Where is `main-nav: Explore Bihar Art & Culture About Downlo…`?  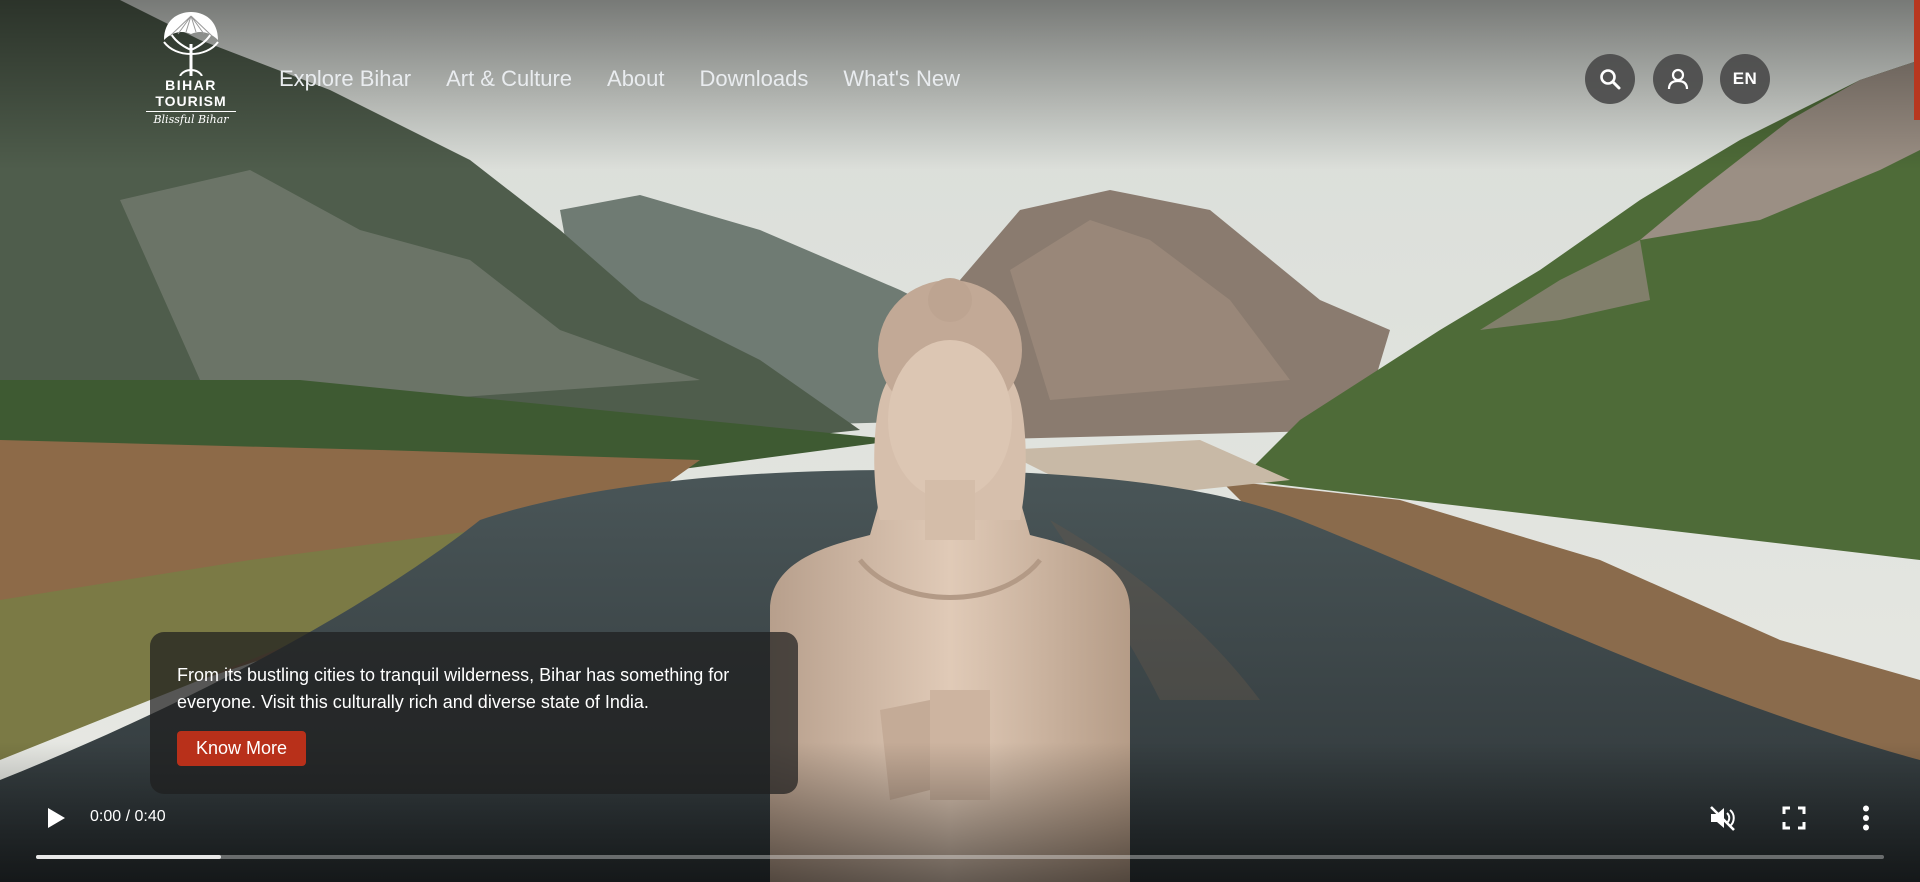 main-nav: Explore Bihar Art & Culture About Downlo… is located at coordinates (637, 79).